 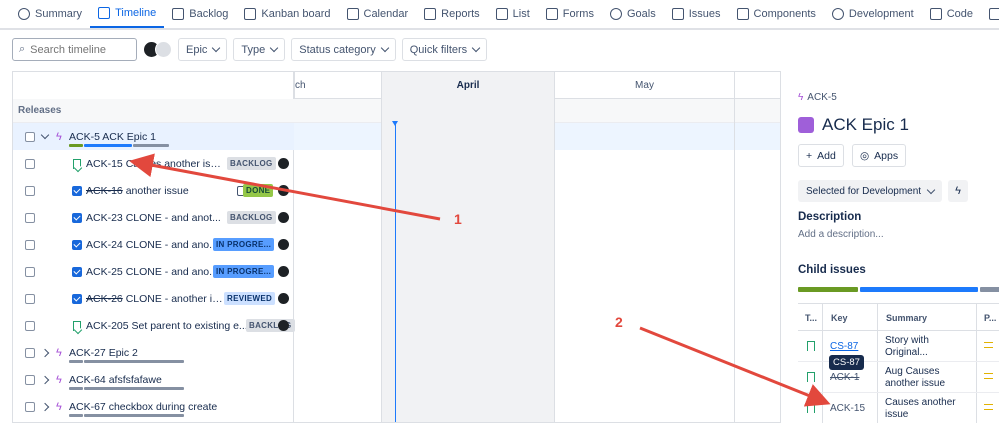 I want to click on tab-issues: Issues, so click(x=696, y=14).